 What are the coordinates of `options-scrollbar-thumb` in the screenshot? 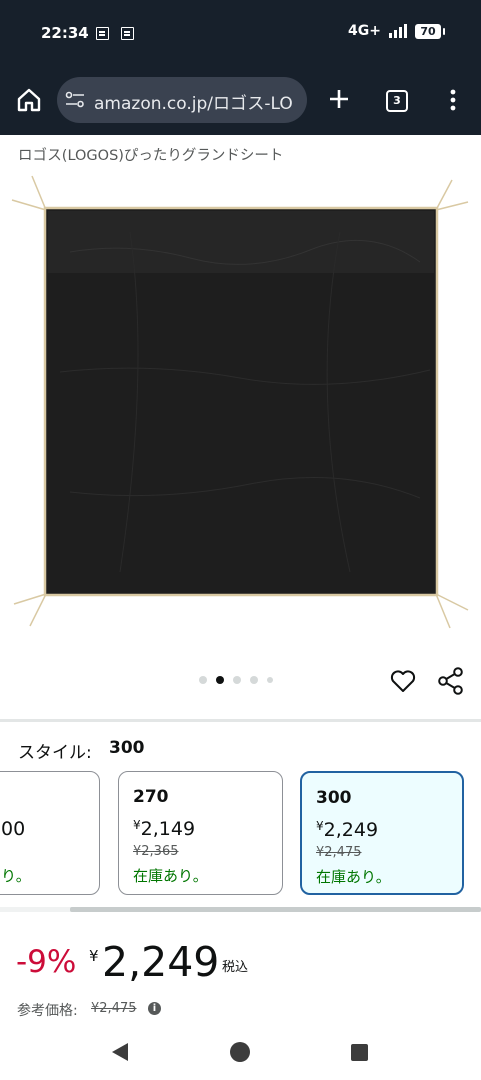 It's located at (275, 909).